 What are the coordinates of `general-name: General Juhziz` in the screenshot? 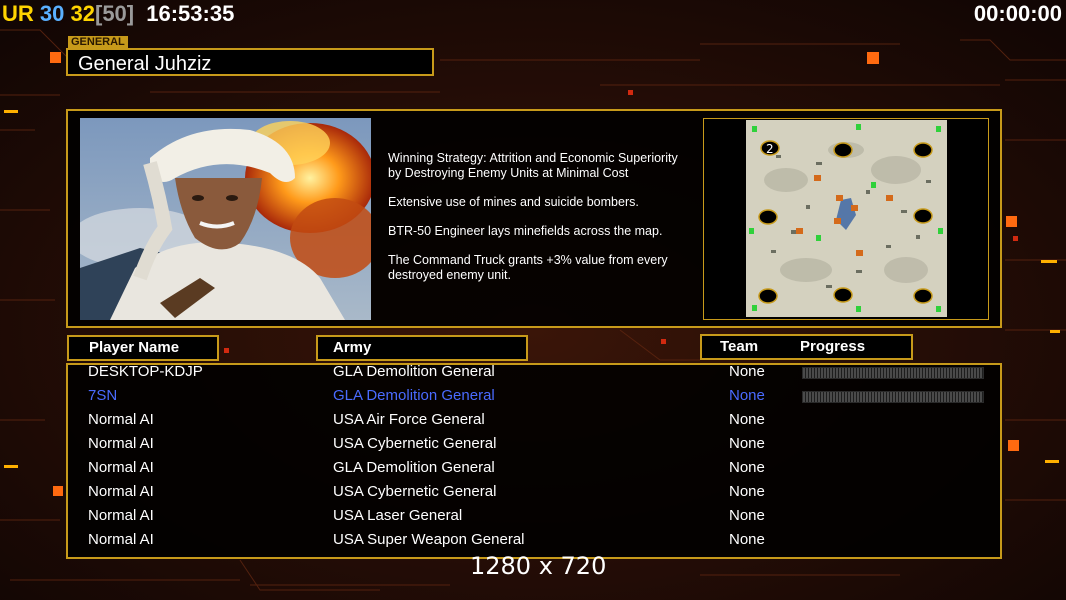 It's located at (250, 62).